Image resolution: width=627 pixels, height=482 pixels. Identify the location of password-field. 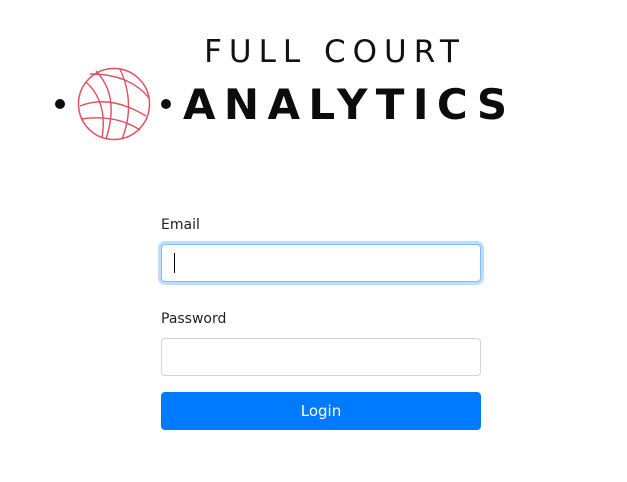
(321, 357).